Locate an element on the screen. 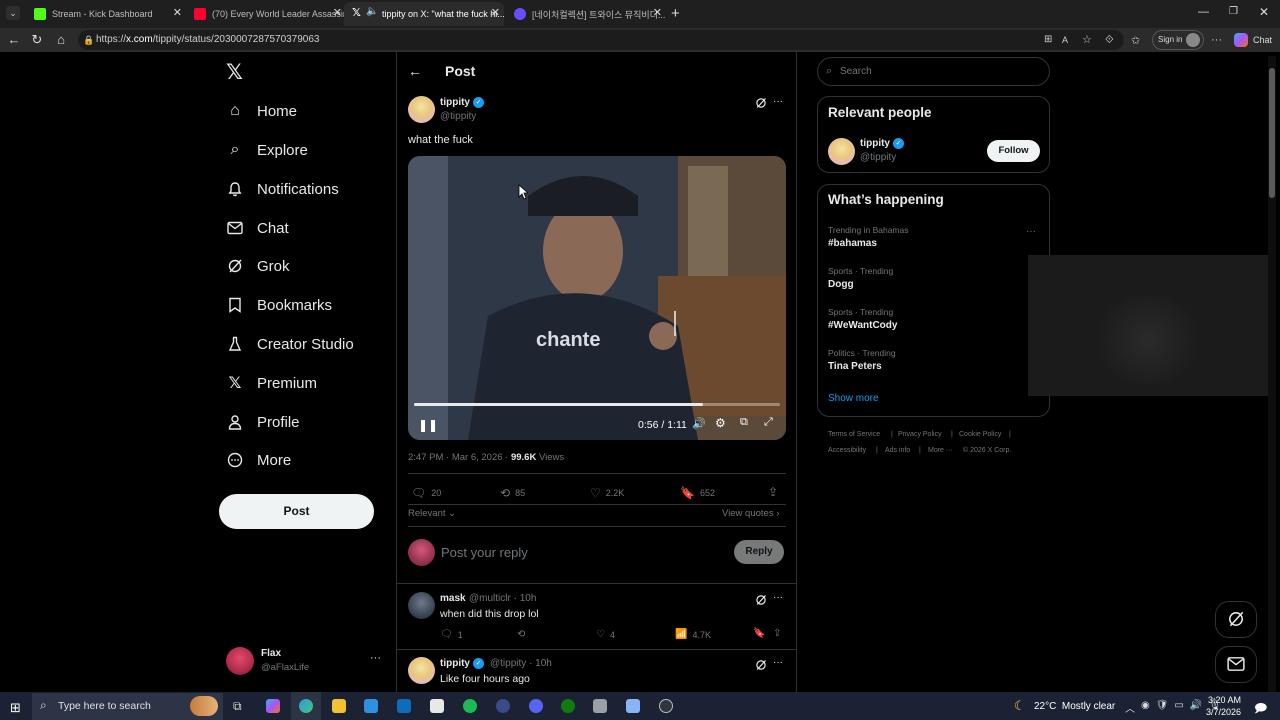  file-explorer-icon is located at coordinates (339, 706).